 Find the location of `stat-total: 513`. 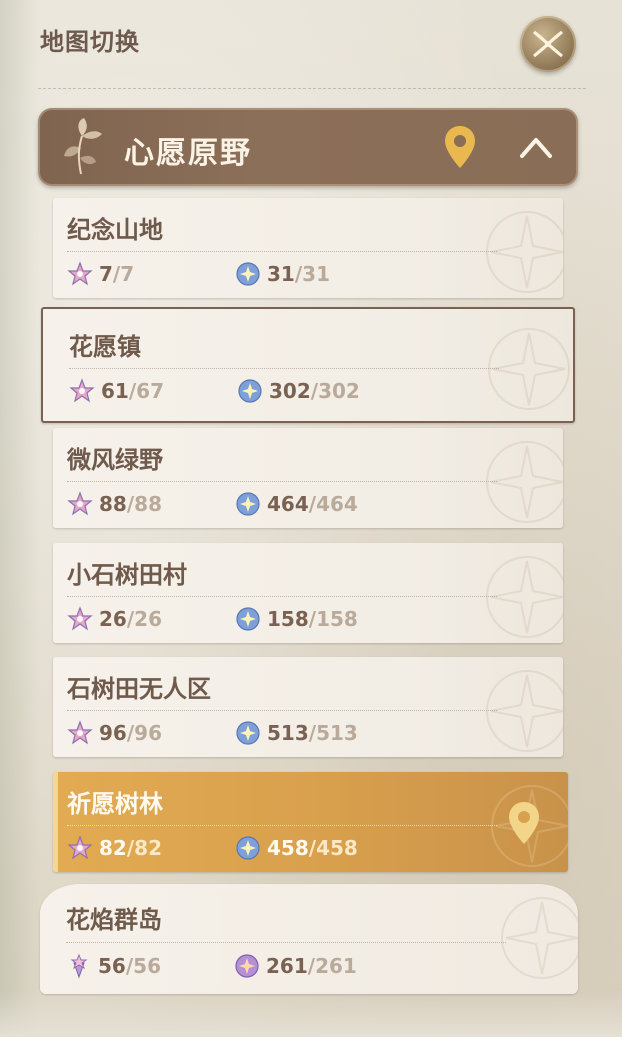

stat-total: 513 is located at coordinates (337, 733).